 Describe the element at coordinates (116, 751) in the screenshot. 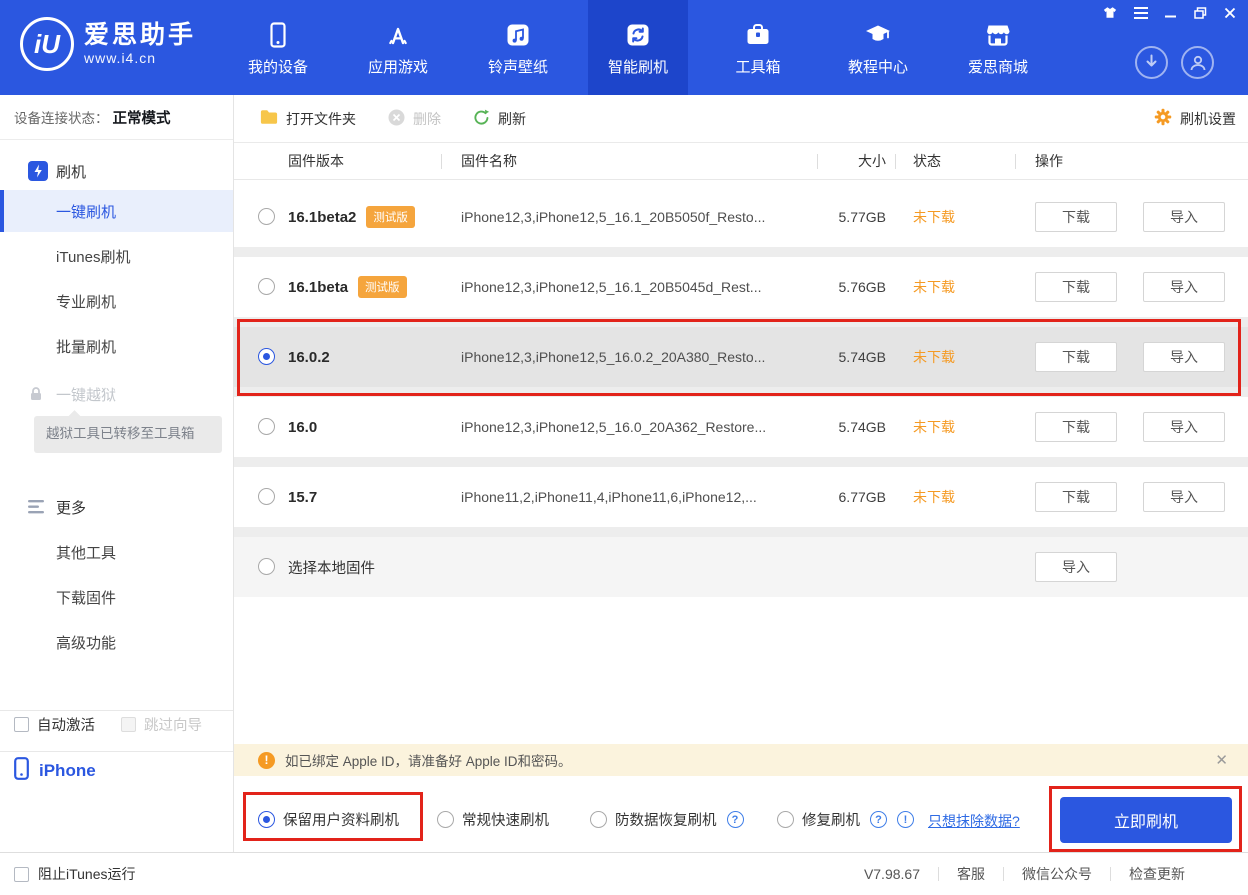

I see `sidebar-divider` at that location.